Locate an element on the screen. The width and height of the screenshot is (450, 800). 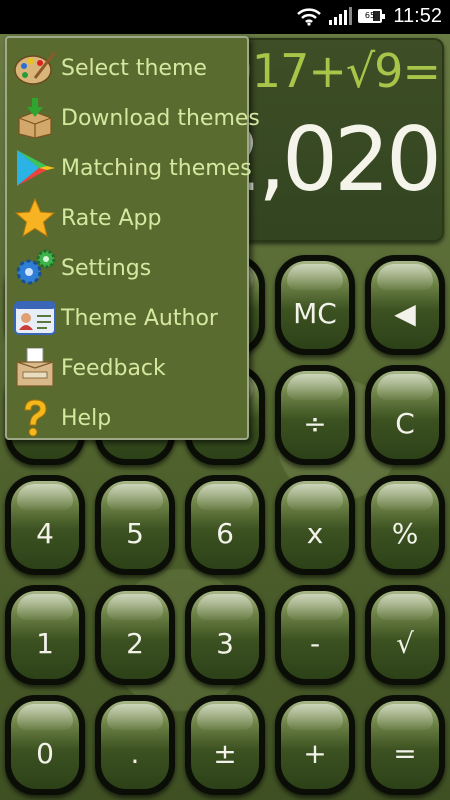
key-mc: MC is located at coordinates (315, 305).